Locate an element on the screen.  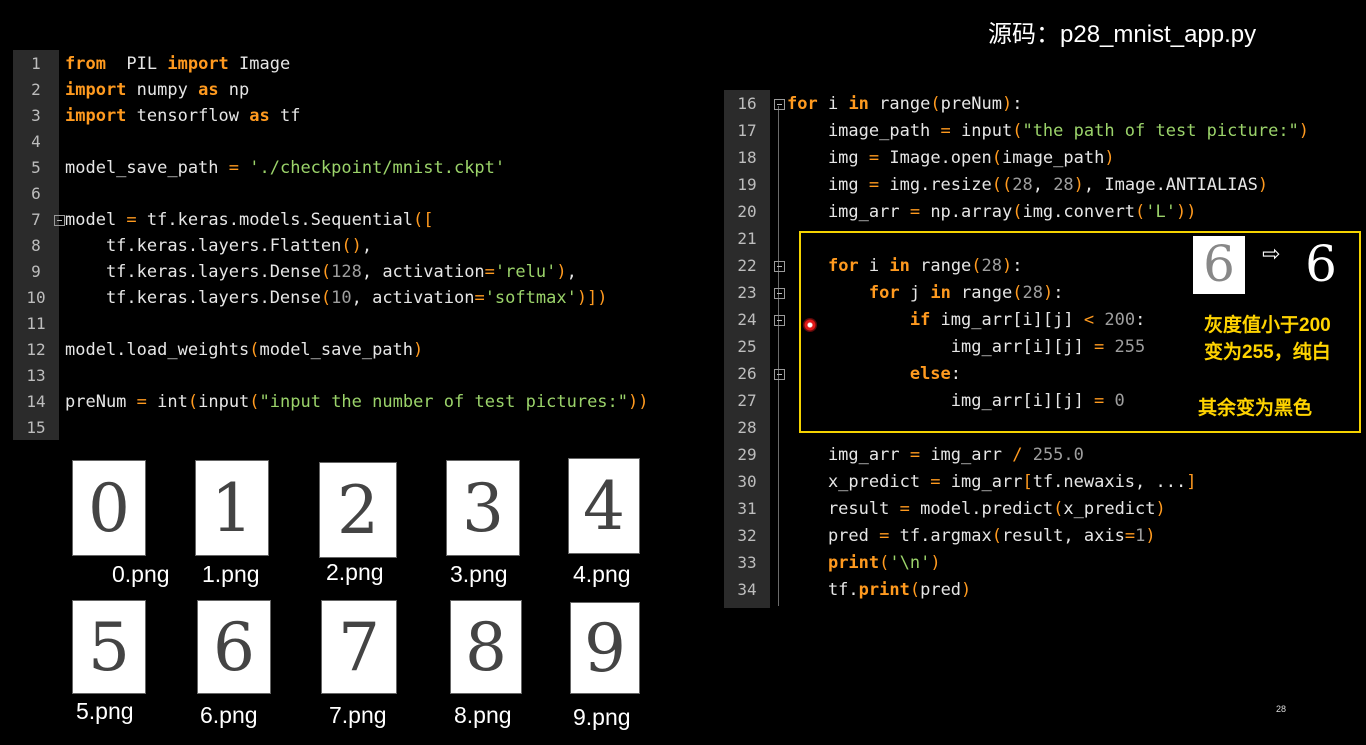
code-token: , is located at coordinates (1043, 185).